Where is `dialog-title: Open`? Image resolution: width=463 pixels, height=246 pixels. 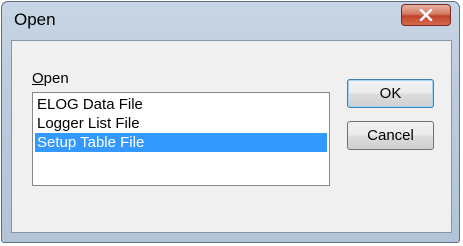 dialog-title: Open is located at coordinates (35, 19).